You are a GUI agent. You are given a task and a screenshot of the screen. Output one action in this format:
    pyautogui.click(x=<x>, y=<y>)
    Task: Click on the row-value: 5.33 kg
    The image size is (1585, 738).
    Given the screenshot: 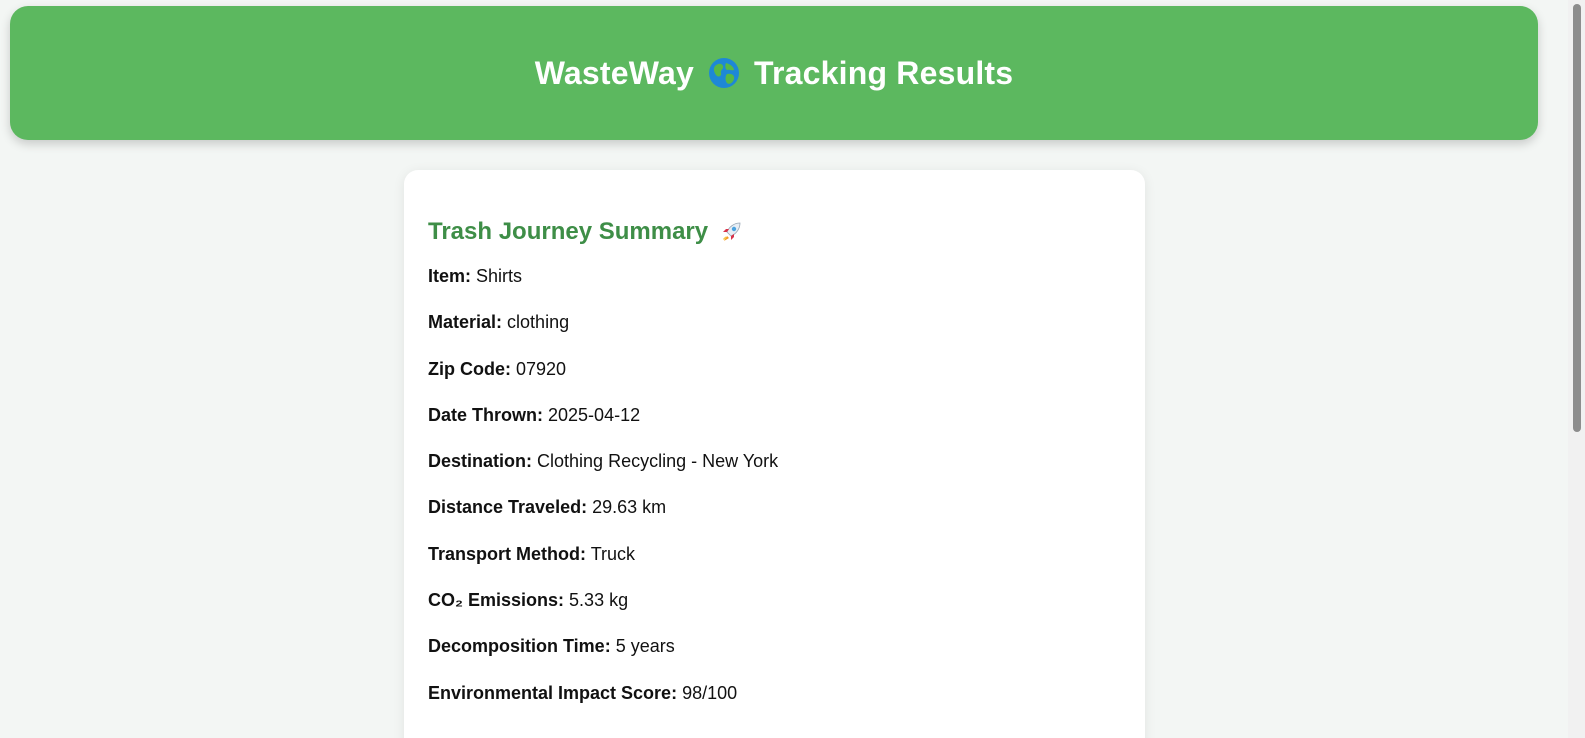 What is the action you would take?
    pyautogui.click(x=599, y=600)
    